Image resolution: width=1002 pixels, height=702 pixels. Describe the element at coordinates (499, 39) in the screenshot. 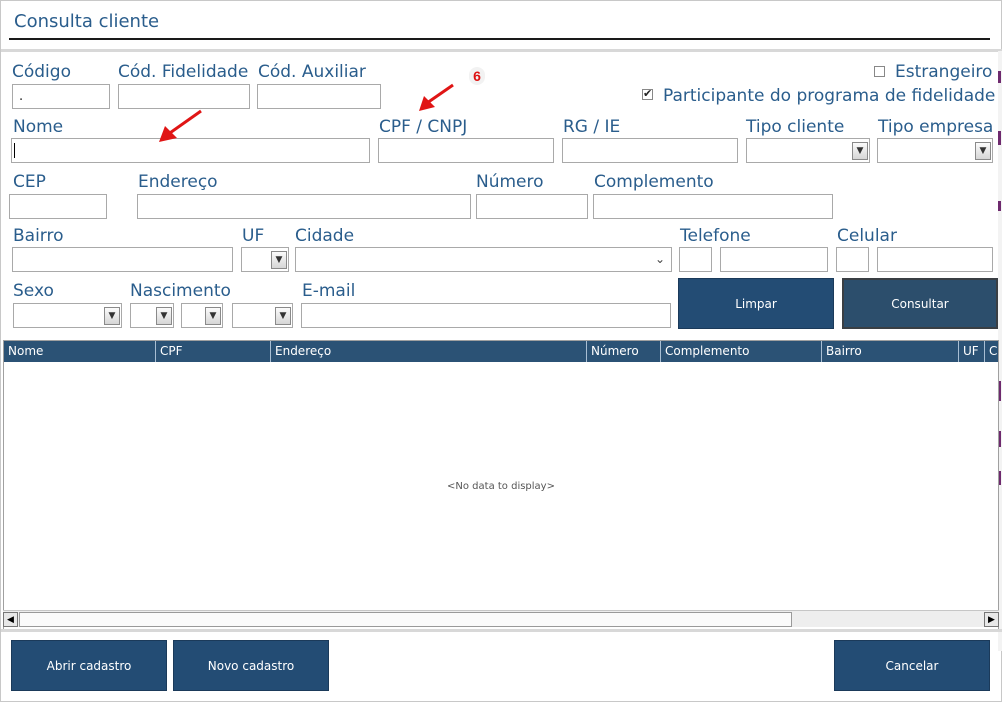

I see `title-underline` at that location.